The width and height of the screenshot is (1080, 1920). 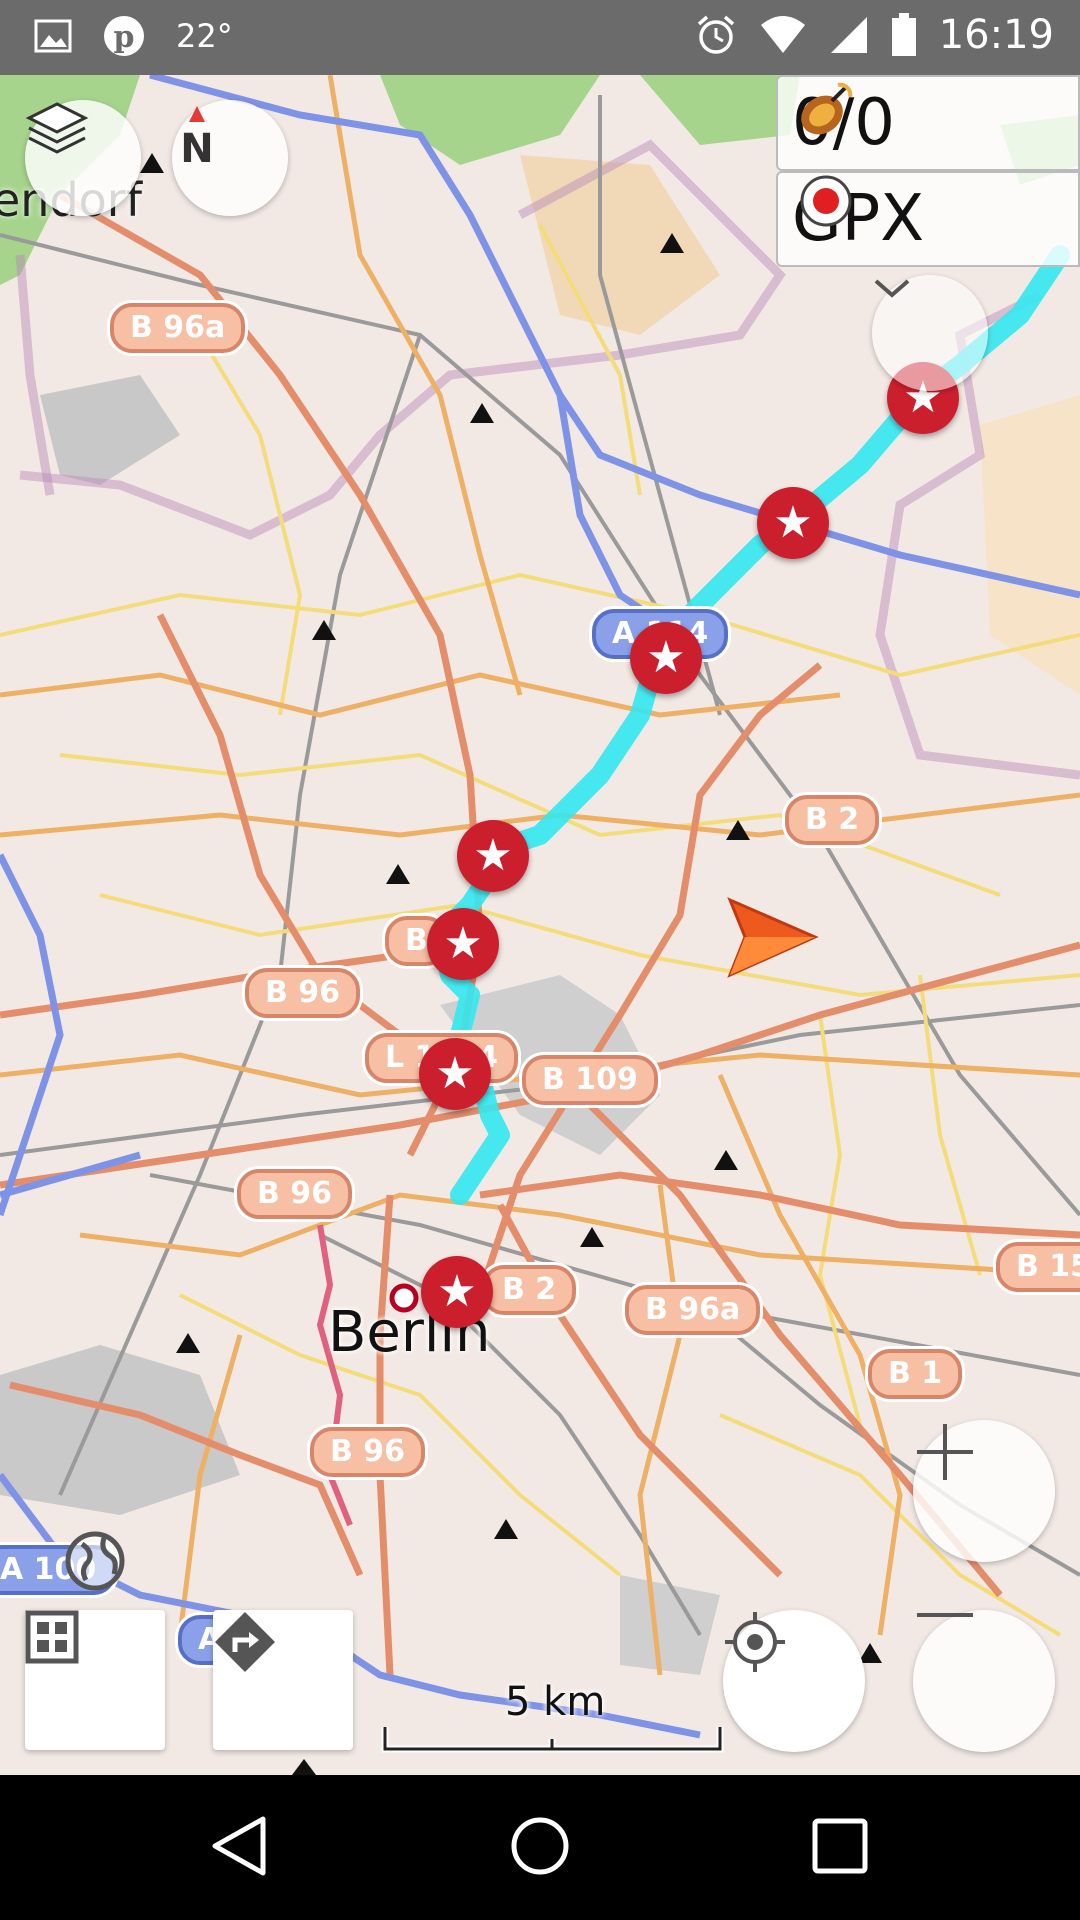 What do you see at coordinates (915, 1374) in the screenshot?
I see `road-label-b1: B 1` at bounding box center [915, 1374].